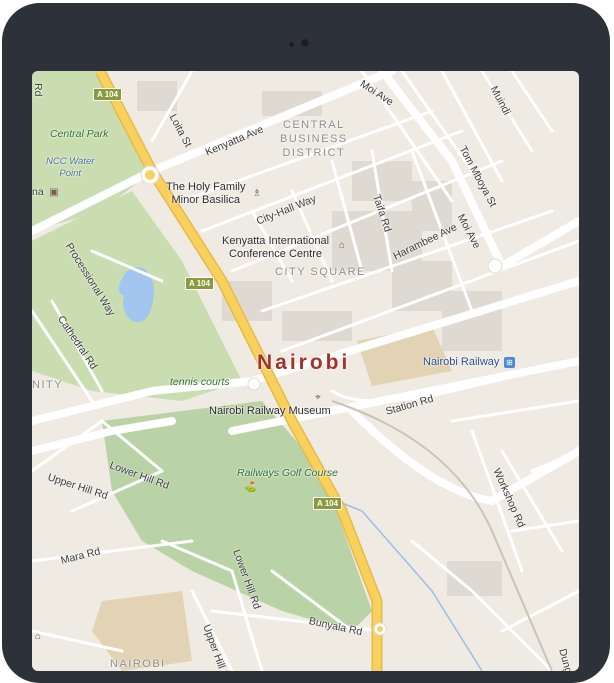  Describe the element at coordinates (342, 246) in the screenshot. I see `landmark-icon: ⌂` at that location.